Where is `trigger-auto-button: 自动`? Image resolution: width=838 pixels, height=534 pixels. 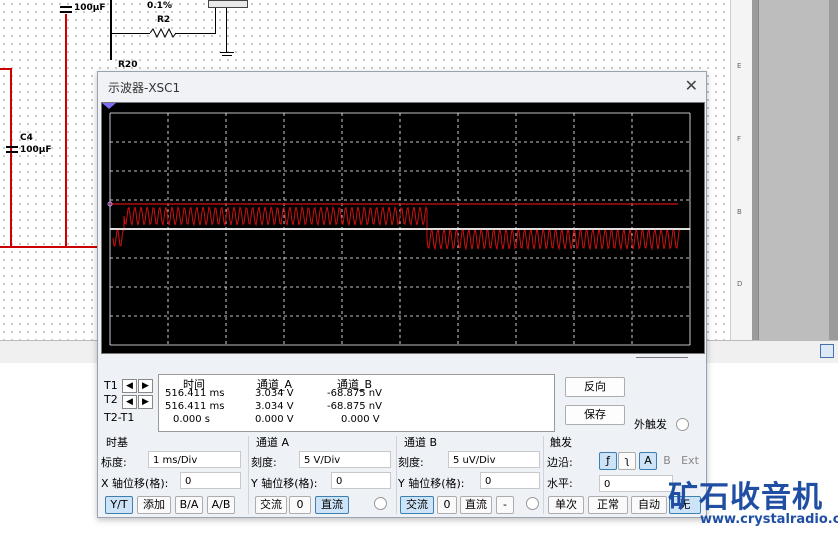 trigger-auto-button: 自动 is located at coordinates (649, 505).